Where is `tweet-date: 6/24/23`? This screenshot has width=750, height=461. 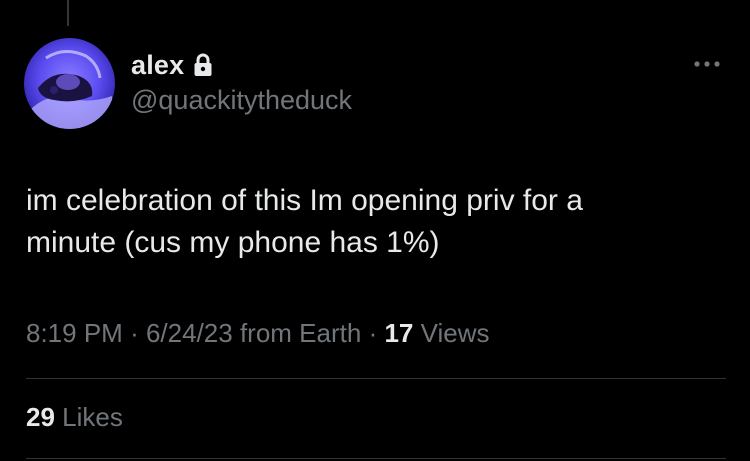
tweet-date: 6/24/23 is located at coordinates (189, 333).